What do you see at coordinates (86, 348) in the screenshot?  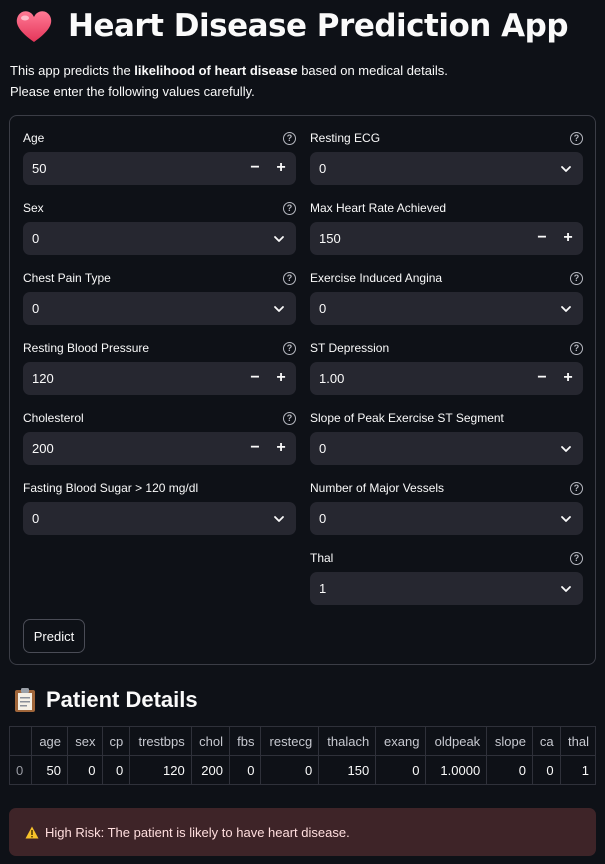 I see `resting-bp-label: Resting Blood Pressure` at bounding box center [86, 348].